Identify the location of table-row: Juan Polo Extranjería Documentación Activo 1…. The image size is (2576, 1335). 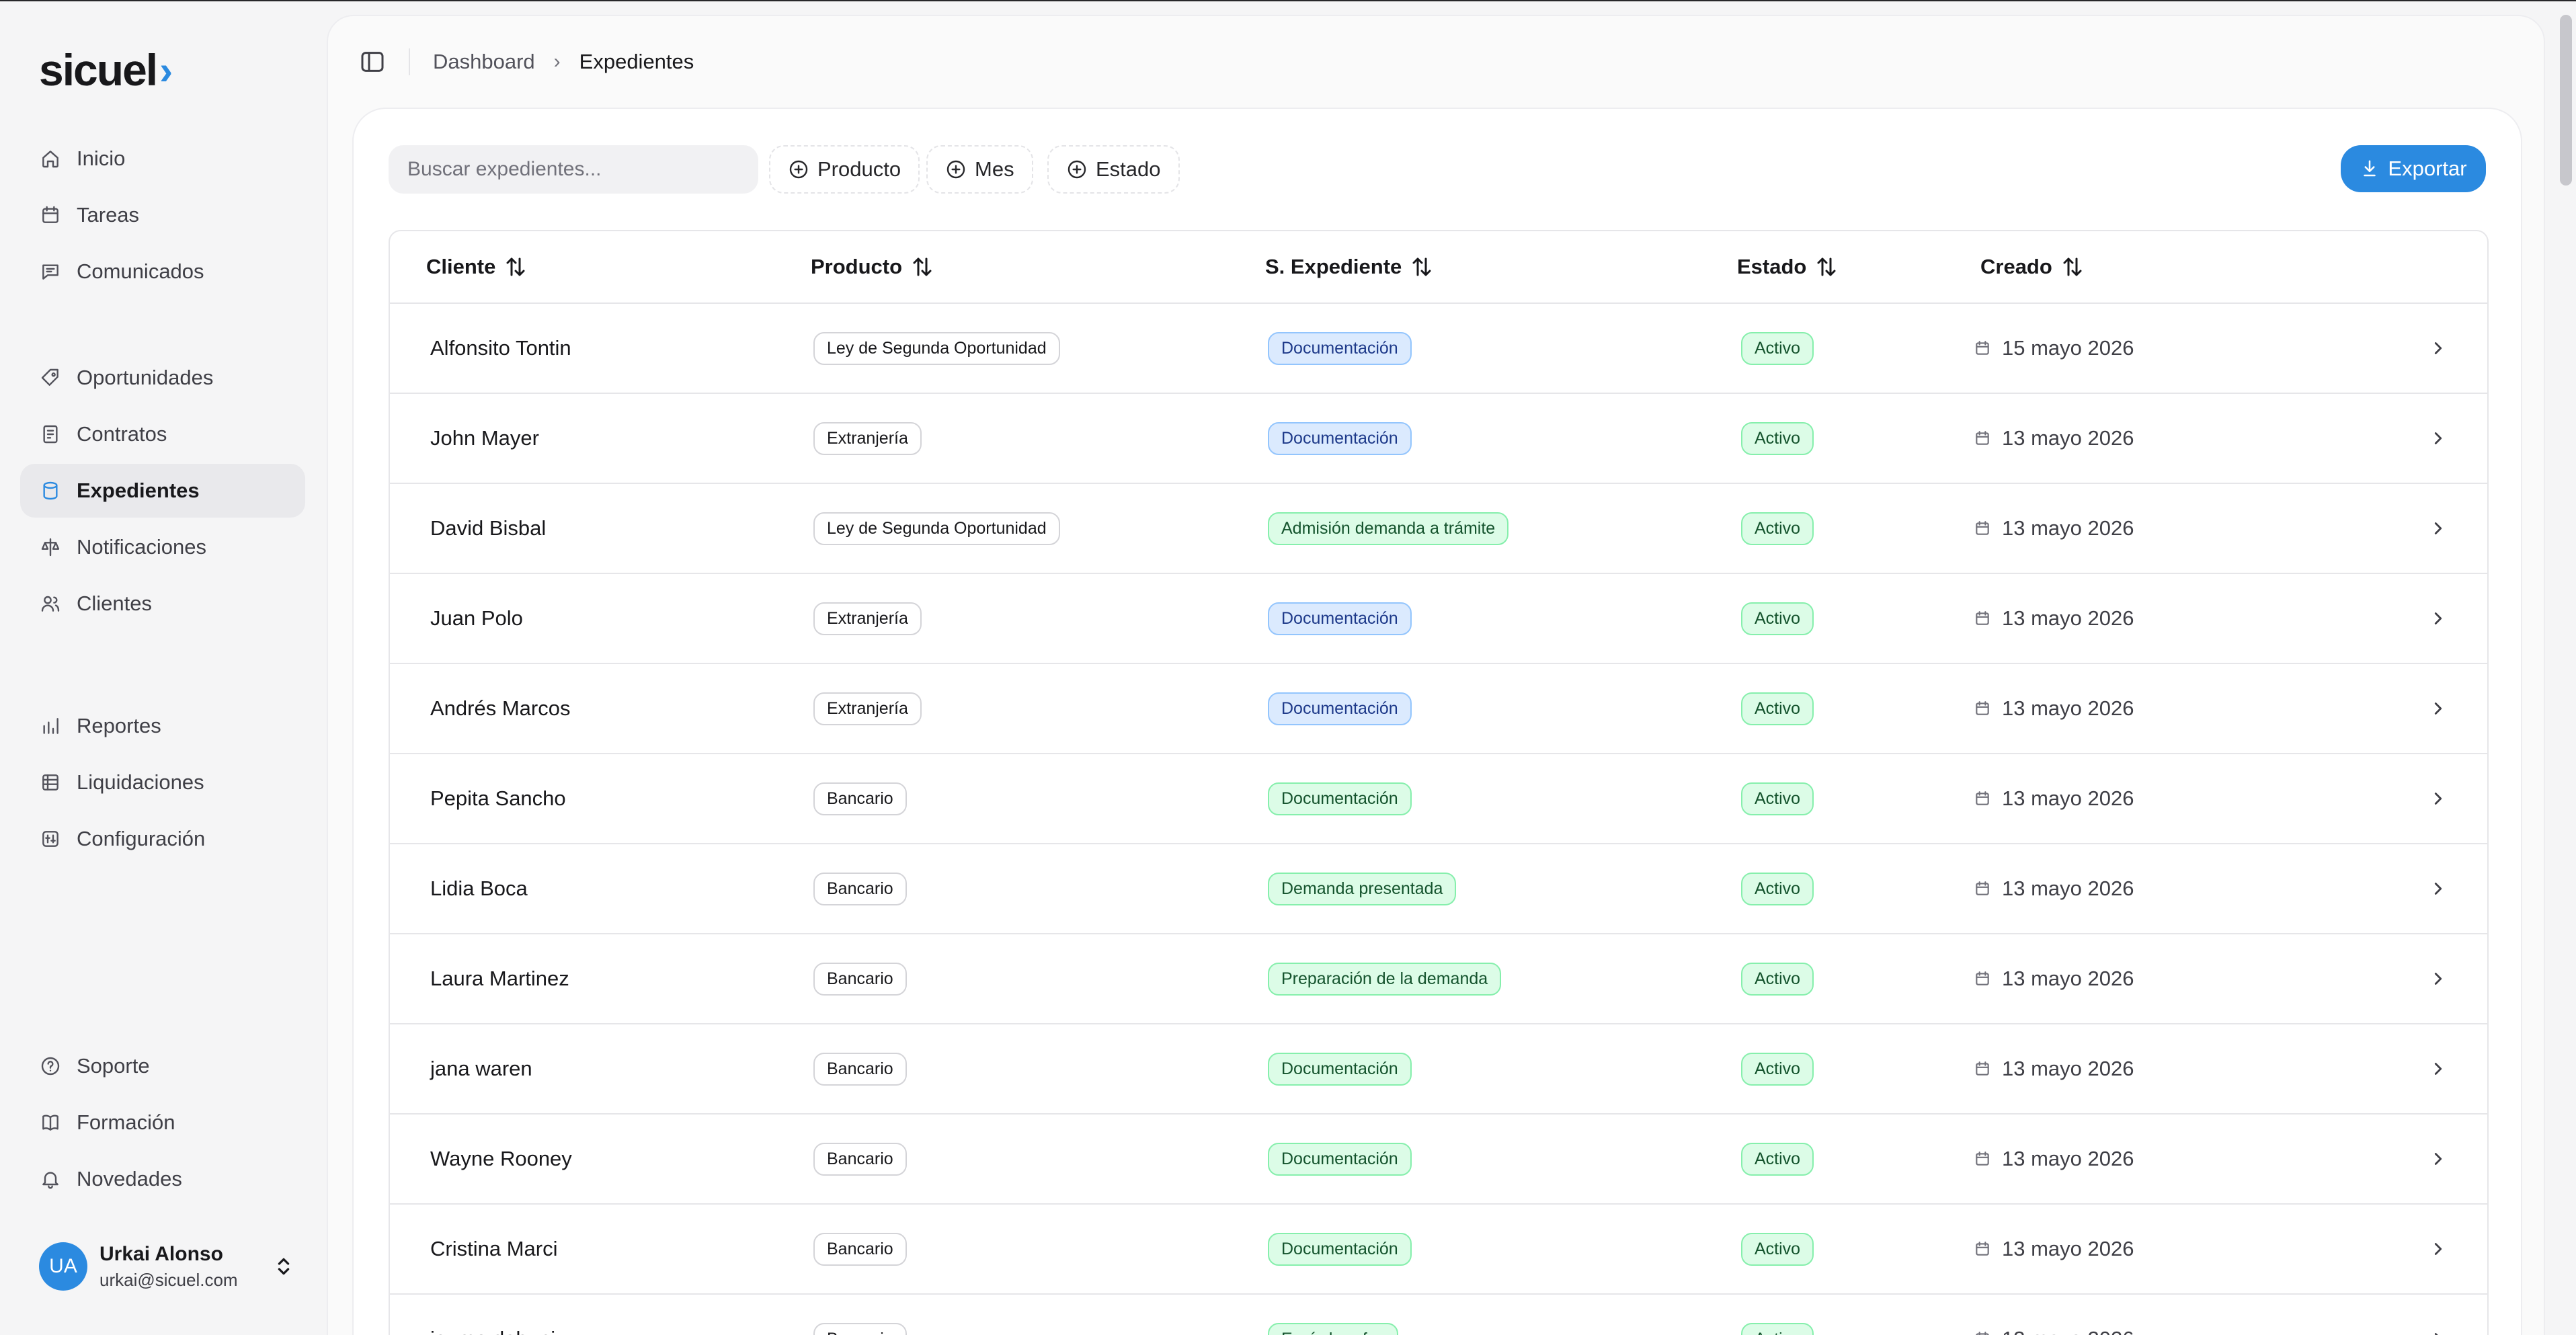
(1438, 619).